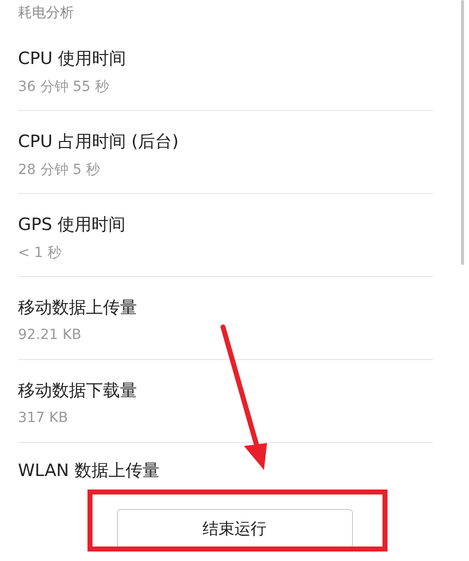 Image resolution: width=469 pixels, height=561 pixels. Describe the element at coordinates (234, 529) in the screenshot. I see `end-run-button: 结束运行` at that location.